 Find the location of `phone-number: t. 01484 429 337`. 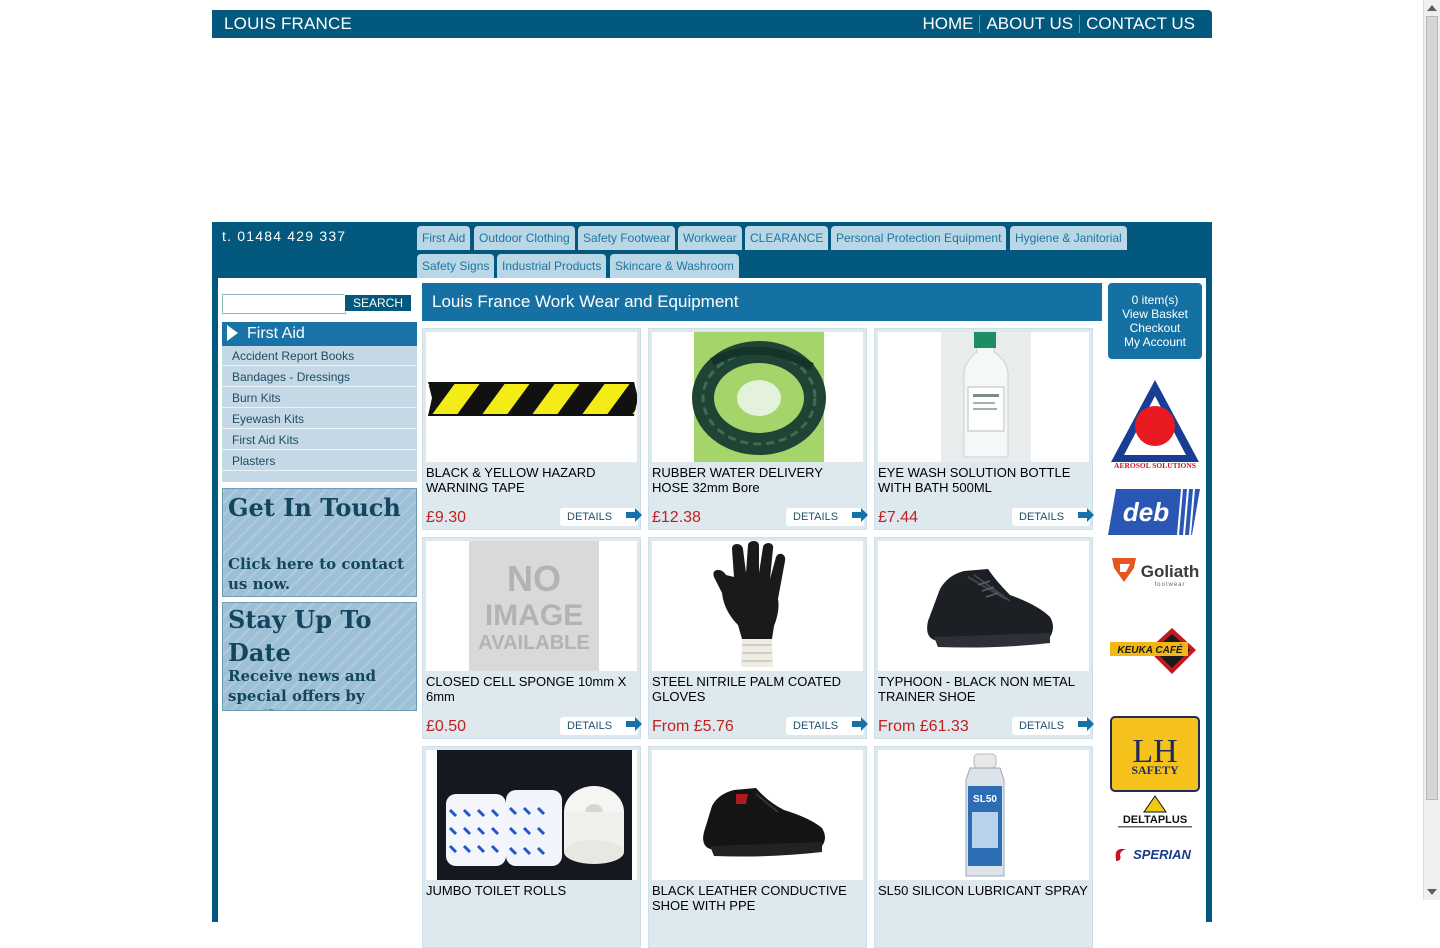

phone-number: t. 01484 429 337 is located at coordinates (284, 236).